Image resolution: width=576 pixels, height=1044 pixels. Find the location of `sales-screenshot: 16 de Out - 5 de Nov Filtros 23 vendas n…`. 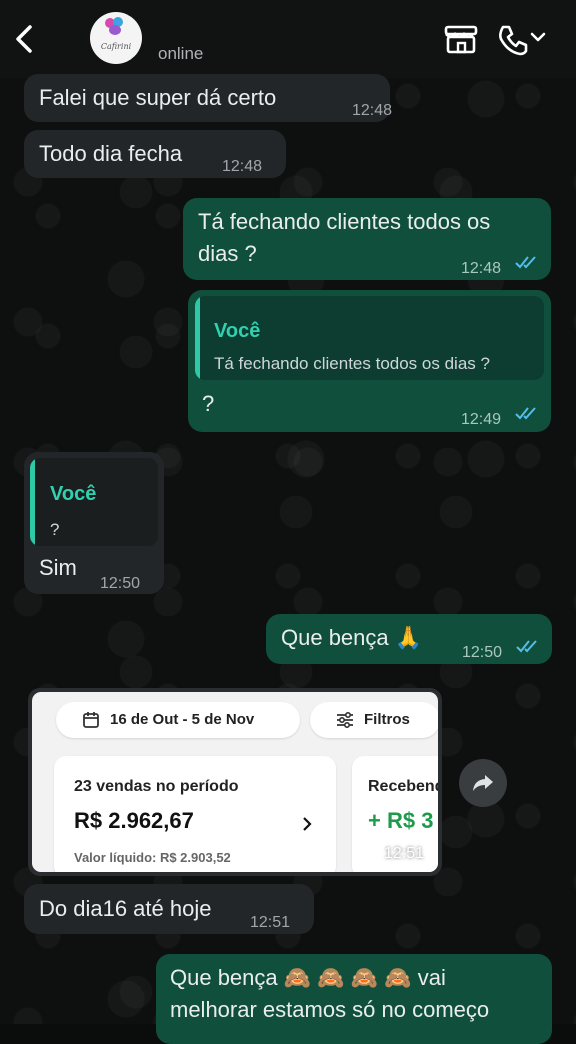

sales-screenshot: 16 de Out - 5 de Nov Filtros 23 vendas n… is located at coordinates (235, 782).